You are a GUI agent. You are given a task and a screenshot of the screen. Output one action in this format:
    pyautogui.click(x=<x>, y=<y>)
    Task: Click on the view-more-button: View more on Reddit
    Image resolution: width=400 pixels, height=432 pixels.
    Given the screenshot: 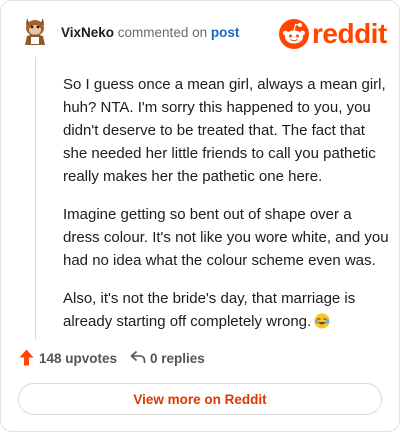 What is the action you would take?
    pyautogui.click(x=200, y=399)
    